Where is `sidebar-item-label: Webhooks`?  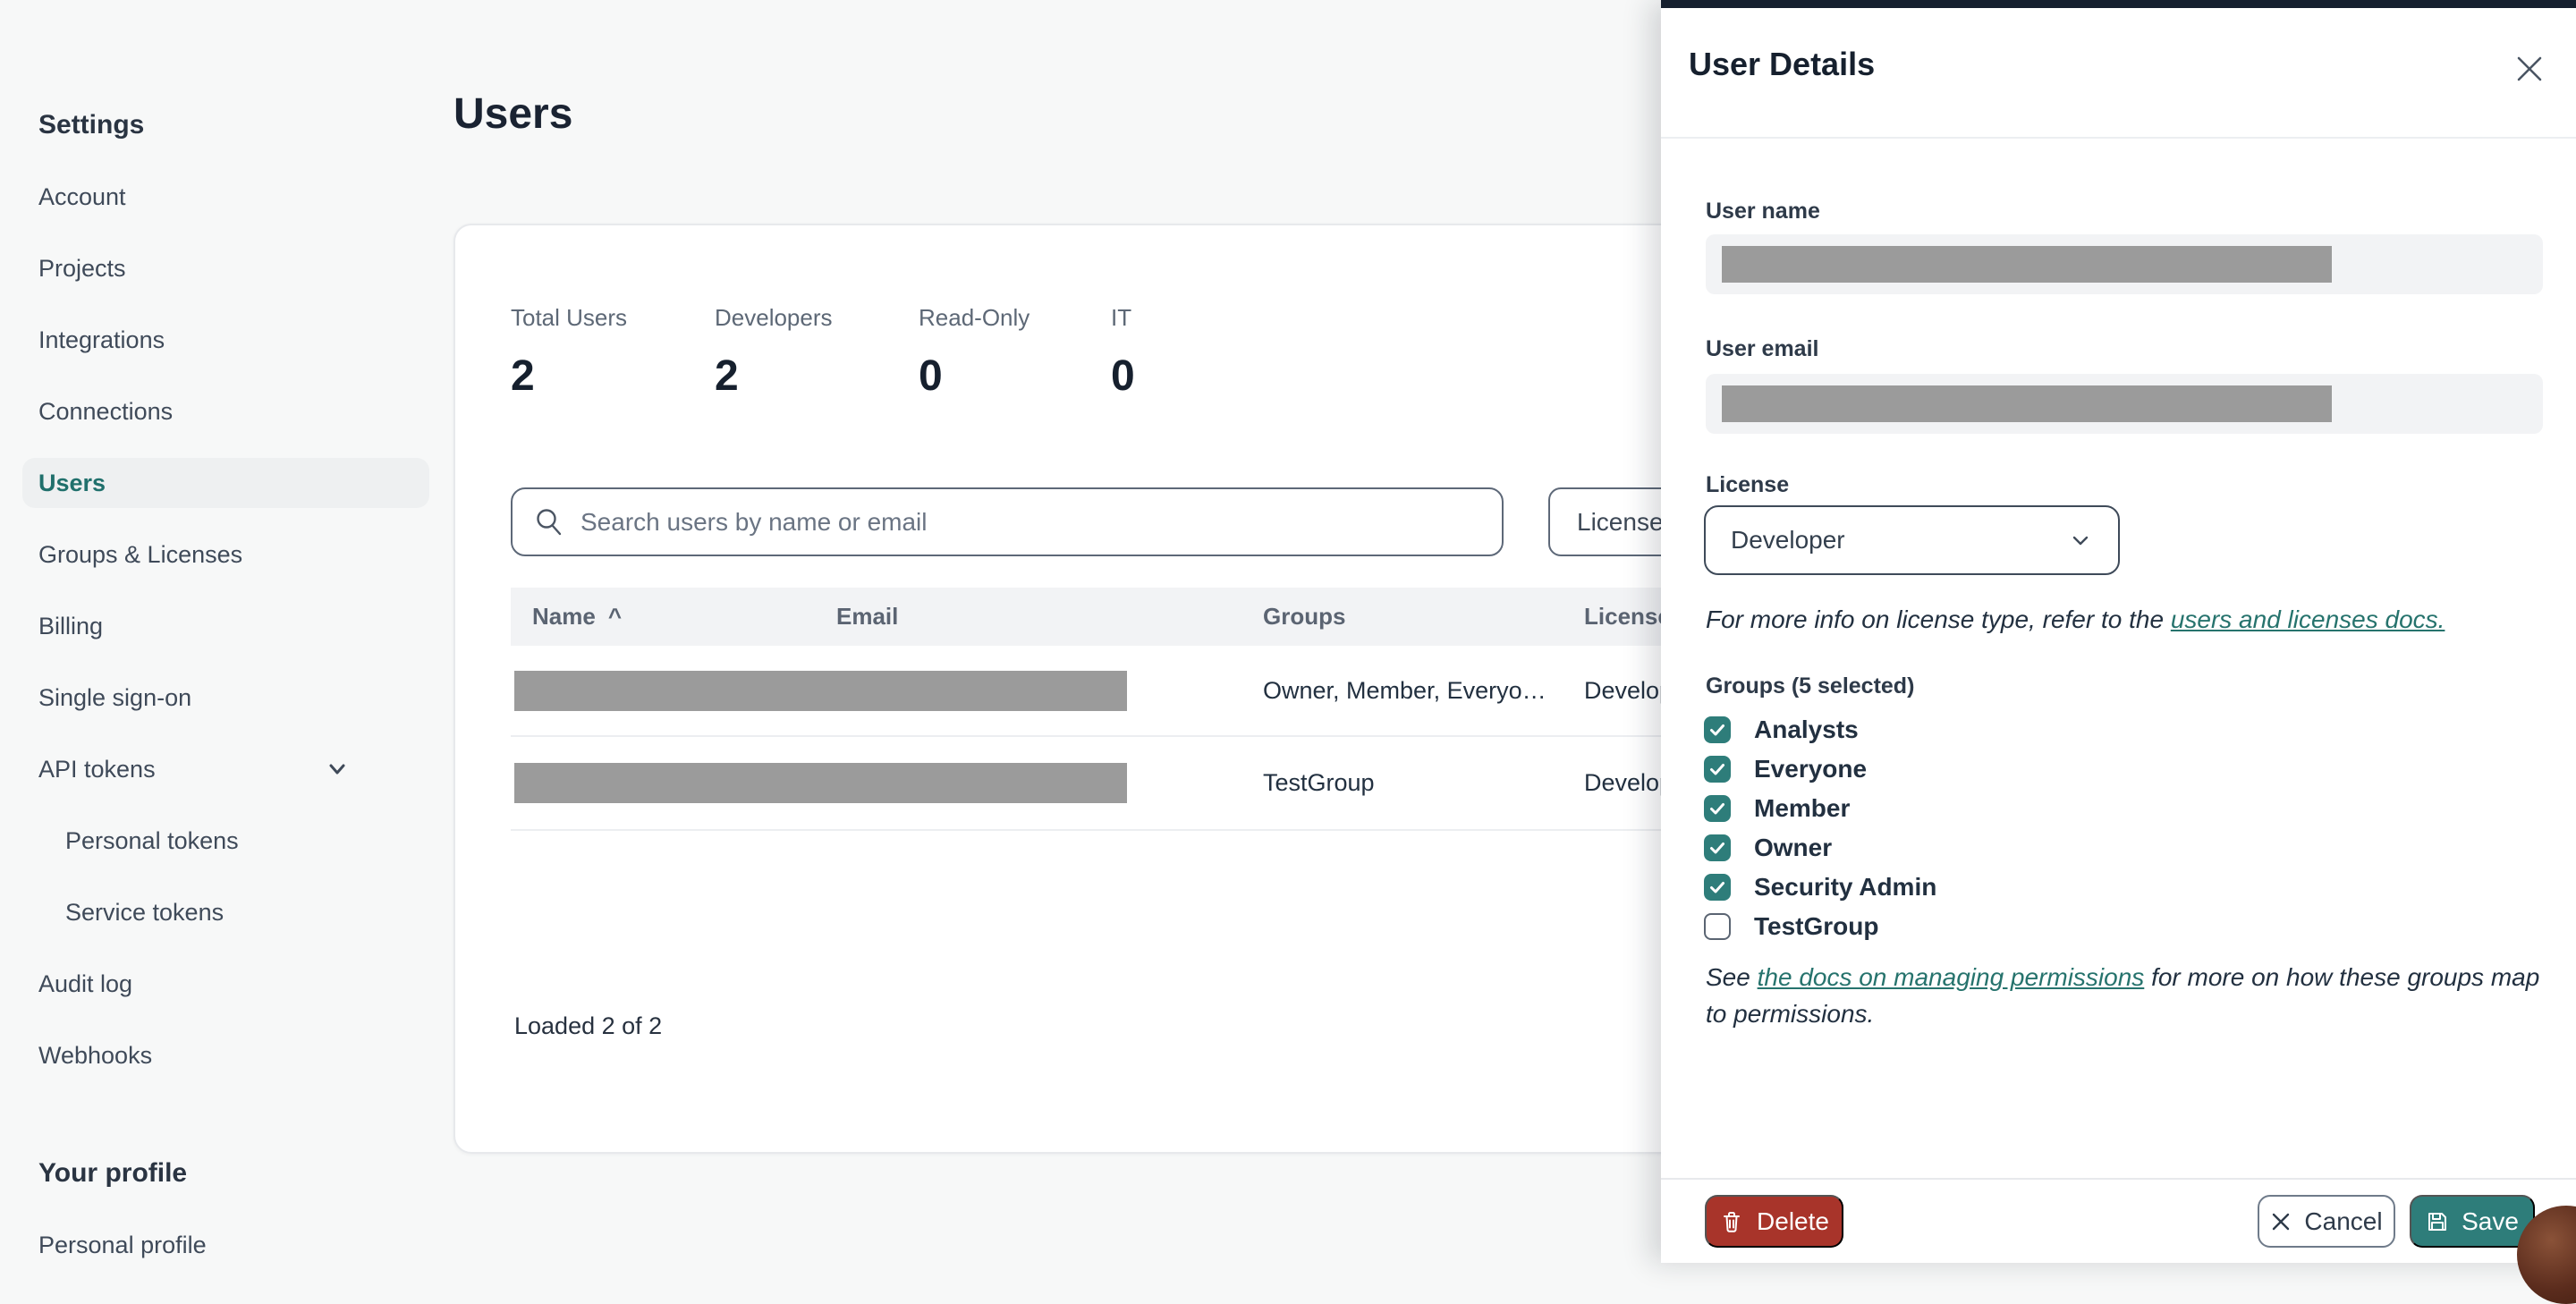 sidebar-item-label: Webhooks is located at coordinates (95, 1055).